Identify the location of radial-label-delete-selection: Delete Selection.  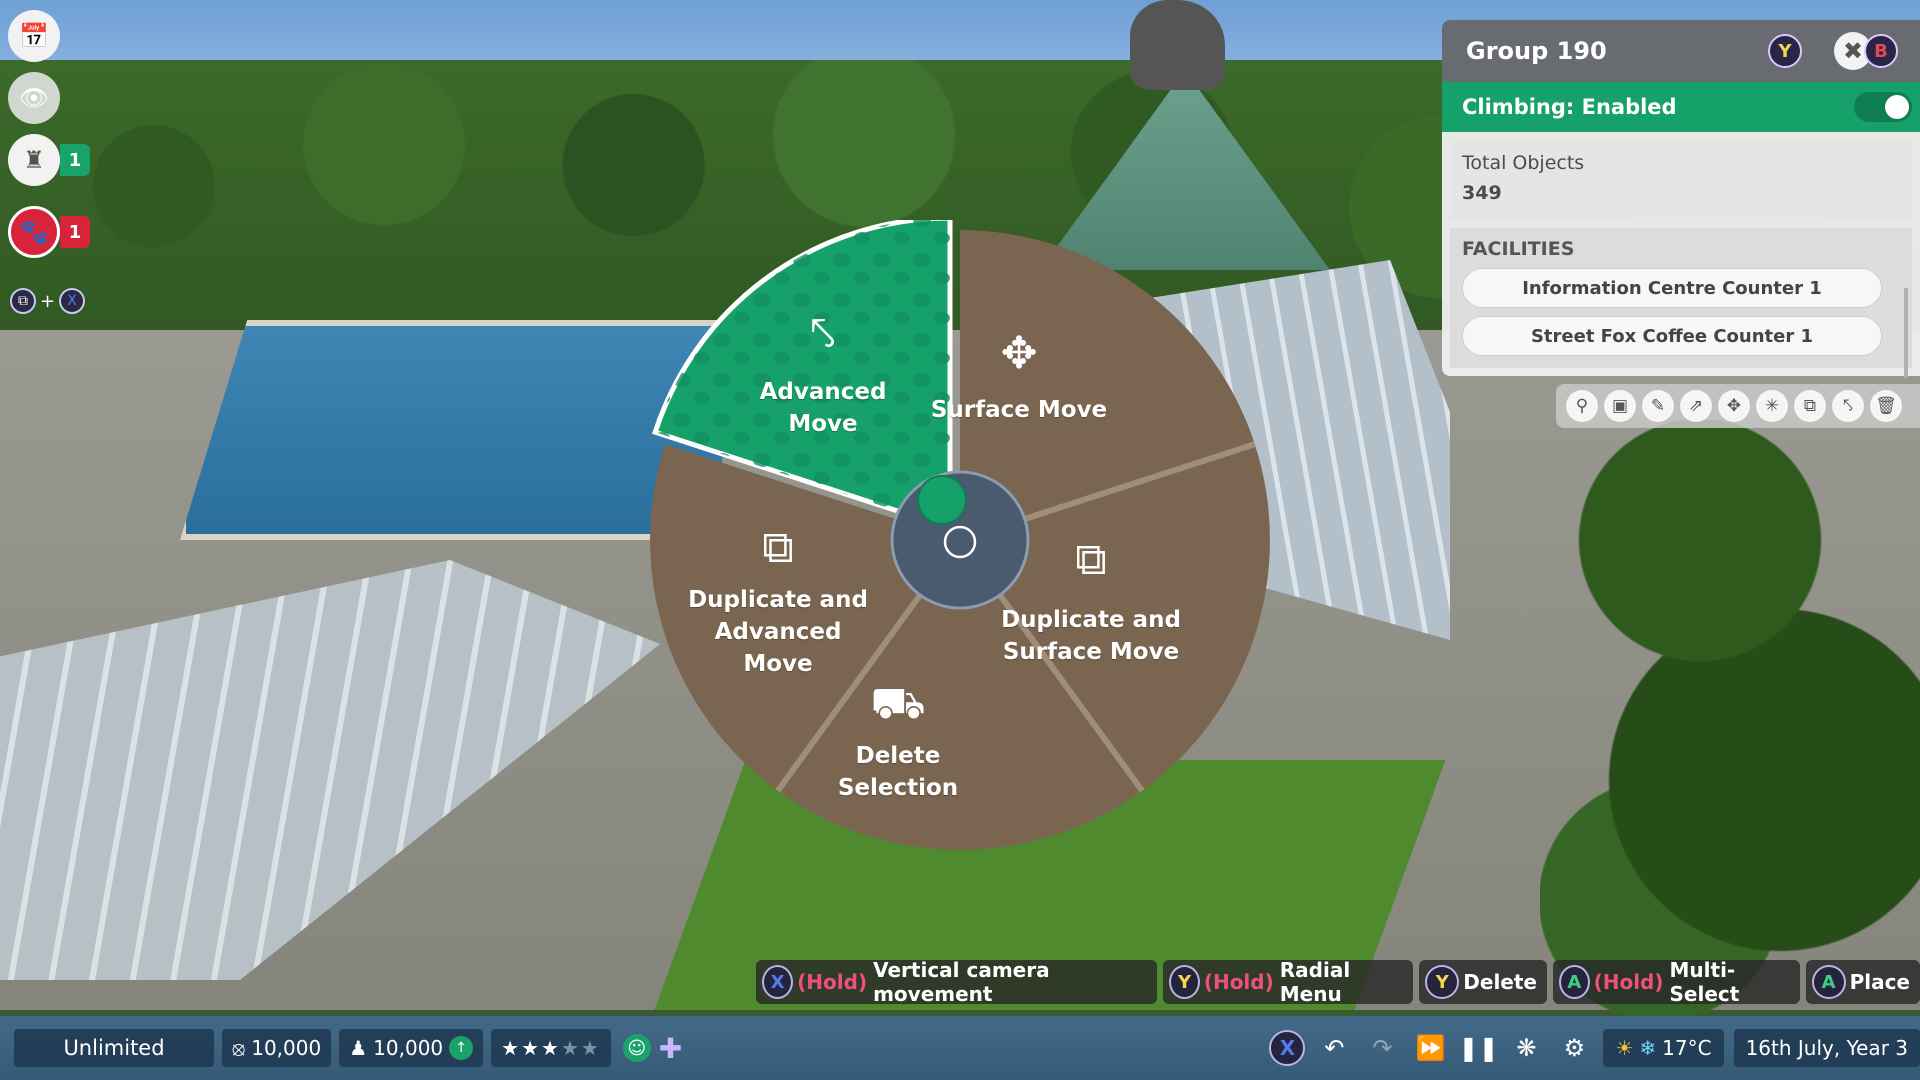
(898, 772).